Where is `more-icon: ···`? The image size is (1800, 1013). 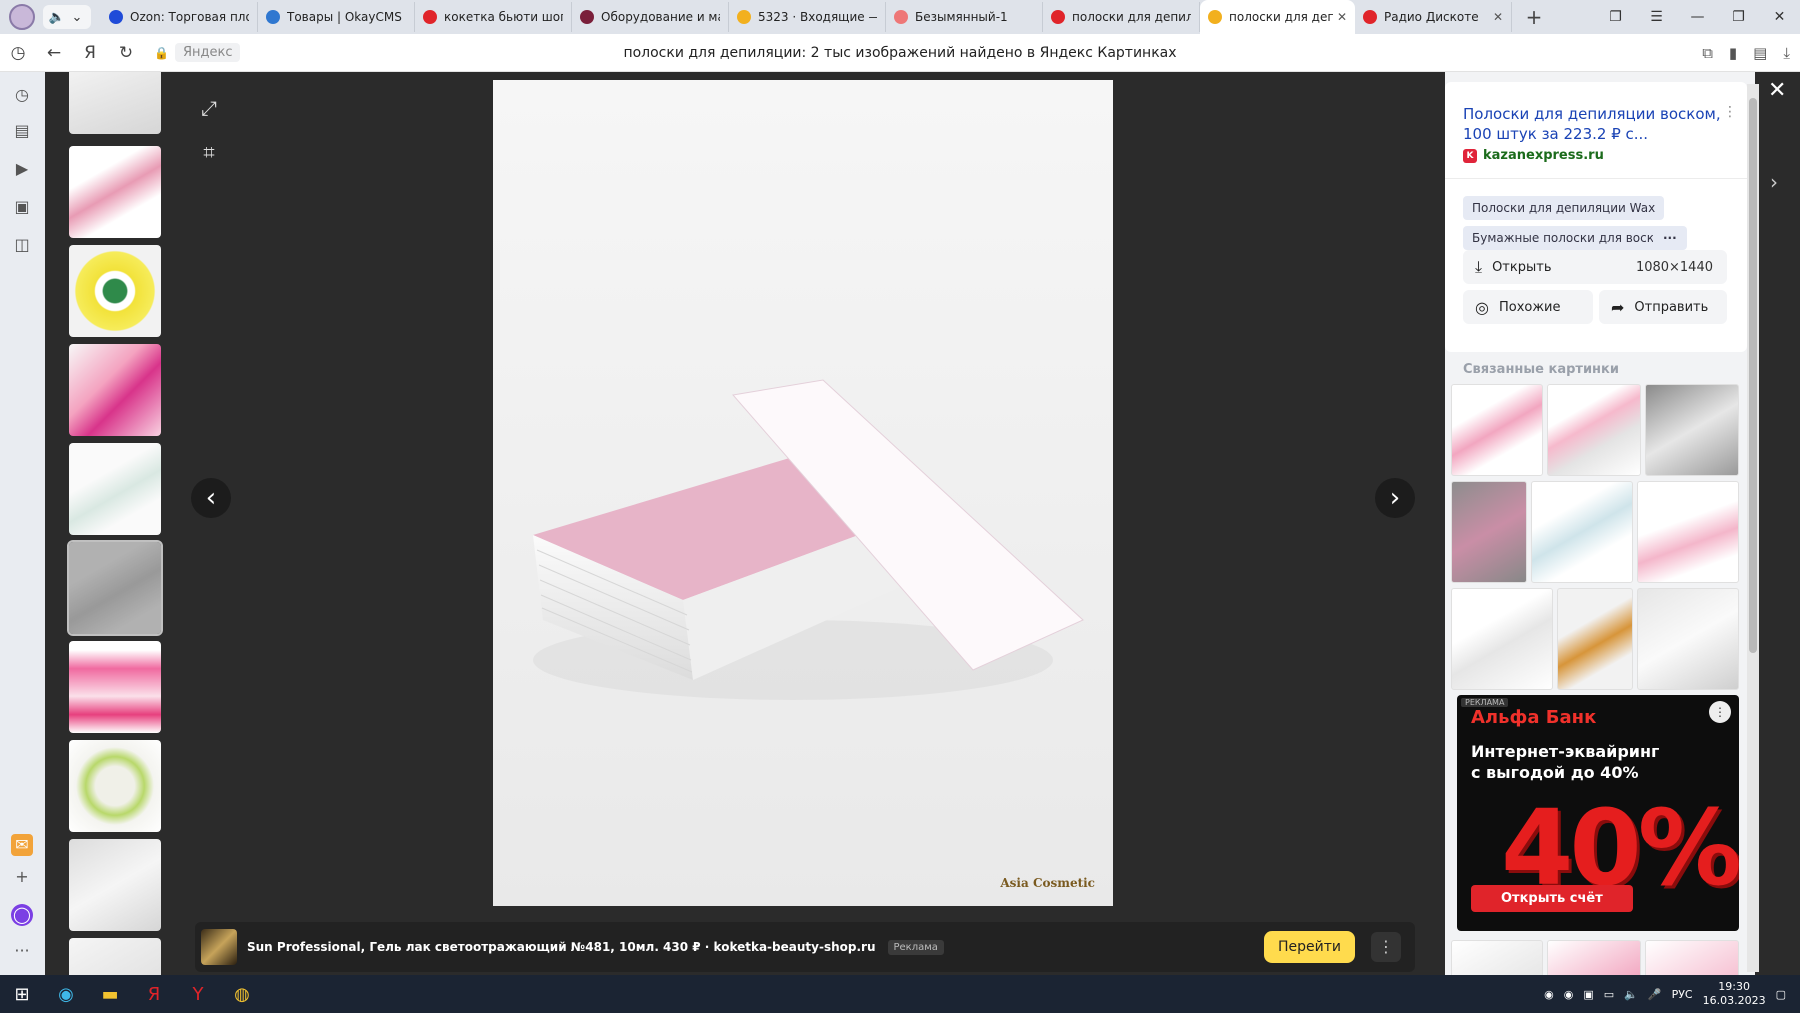
more-icon: ··· is located at coordinates (22, 951).